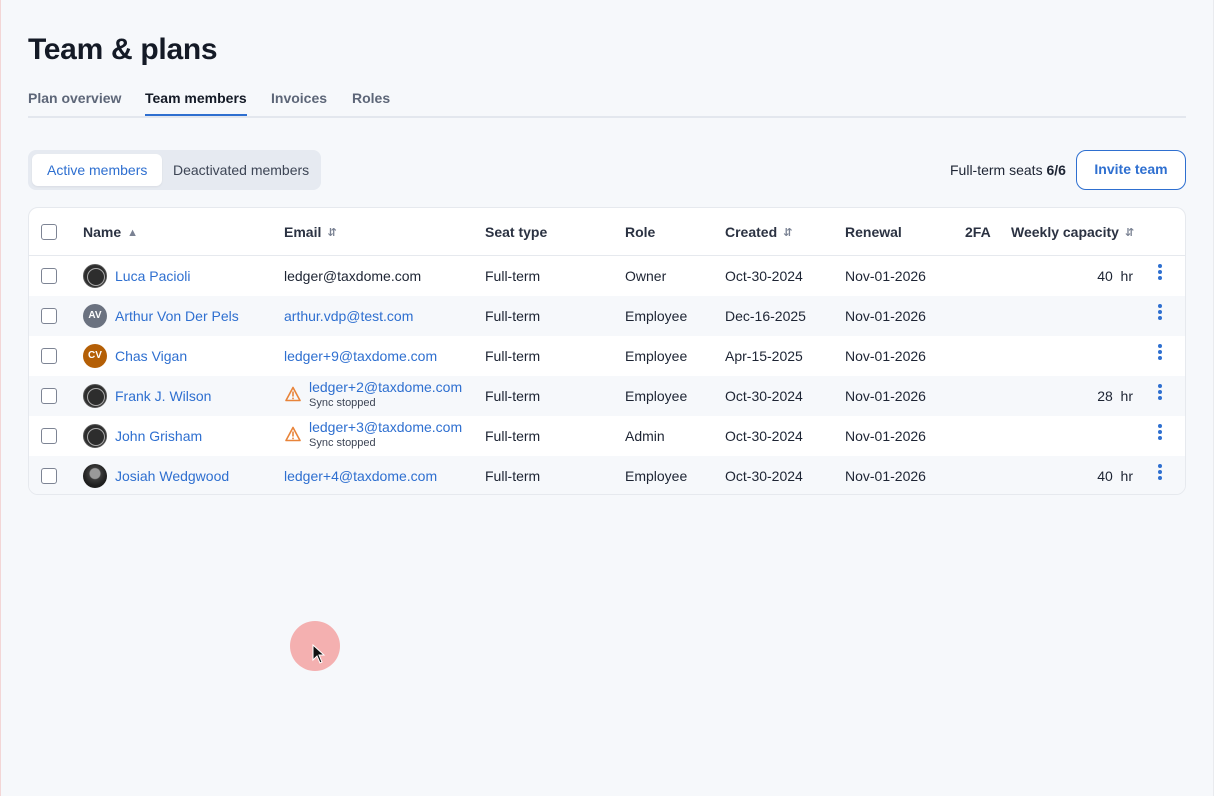 The image size is (1214, 796). I want to click on column-created: Created ⇵, so click(758, 232).